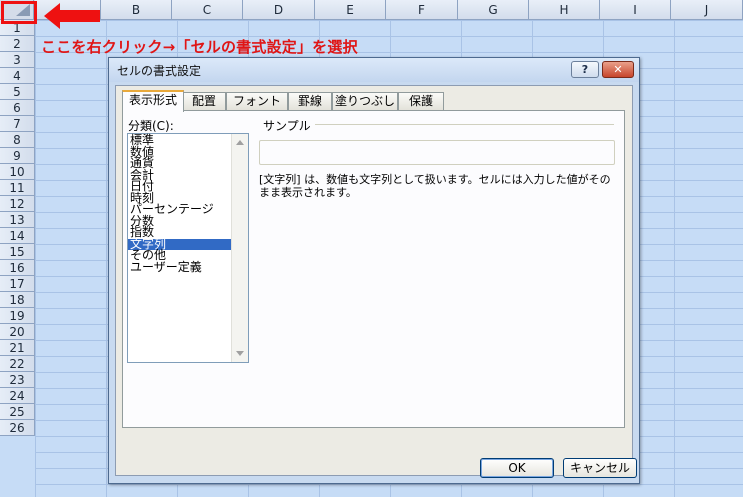 The image size is (743, 497). What do you see at coordinates (17, 316) in the screenshot?
I see `row-header: 19` at bounding box center [17, 316].